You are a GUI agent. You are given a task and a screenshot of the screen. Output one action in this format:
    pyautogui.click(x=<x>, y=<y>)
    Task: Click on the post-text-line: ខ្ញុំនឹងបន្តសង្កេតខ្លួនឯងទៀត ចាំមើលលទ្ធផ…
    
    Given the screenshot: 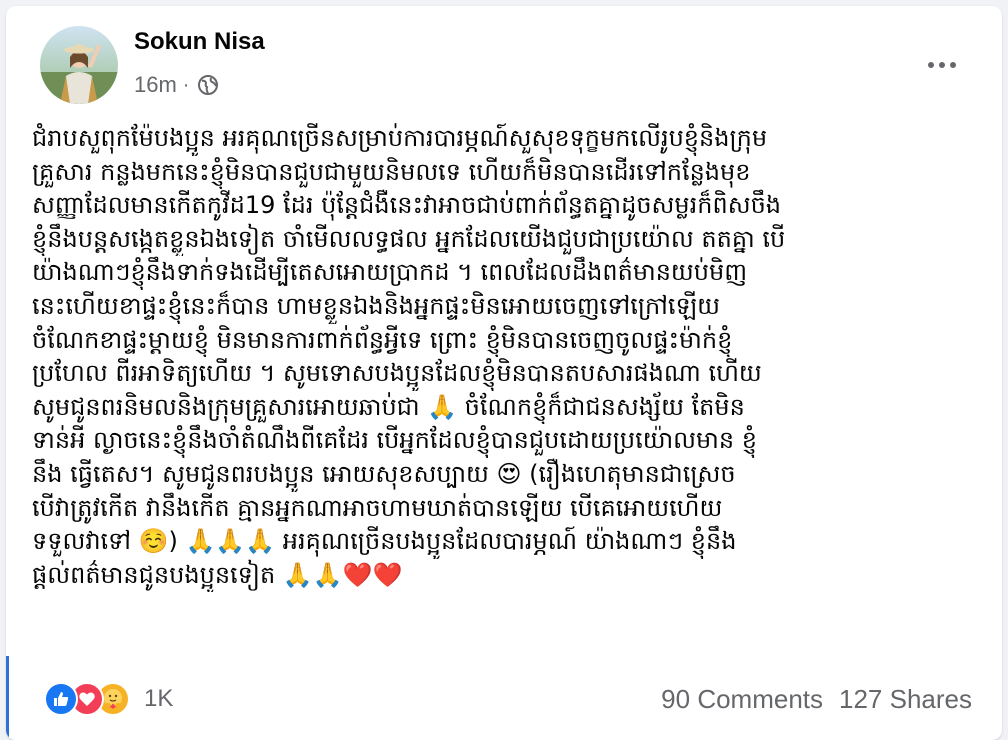 What is the action you would take?
    pyautogui.click(x=409, y=238)
    